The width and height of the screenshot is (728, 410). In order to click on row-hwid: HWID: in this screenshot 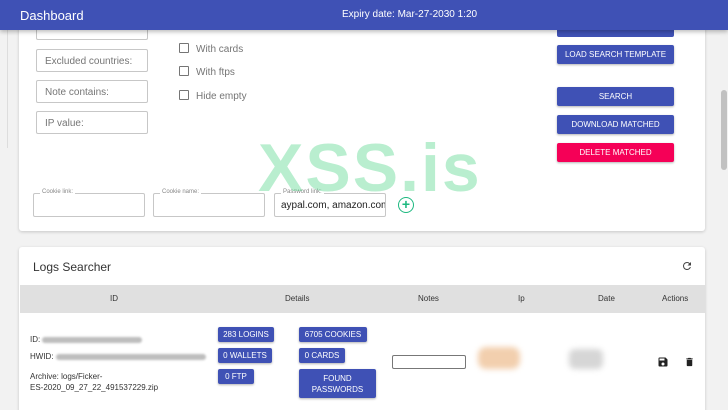, I will do `click(118, 356)`.